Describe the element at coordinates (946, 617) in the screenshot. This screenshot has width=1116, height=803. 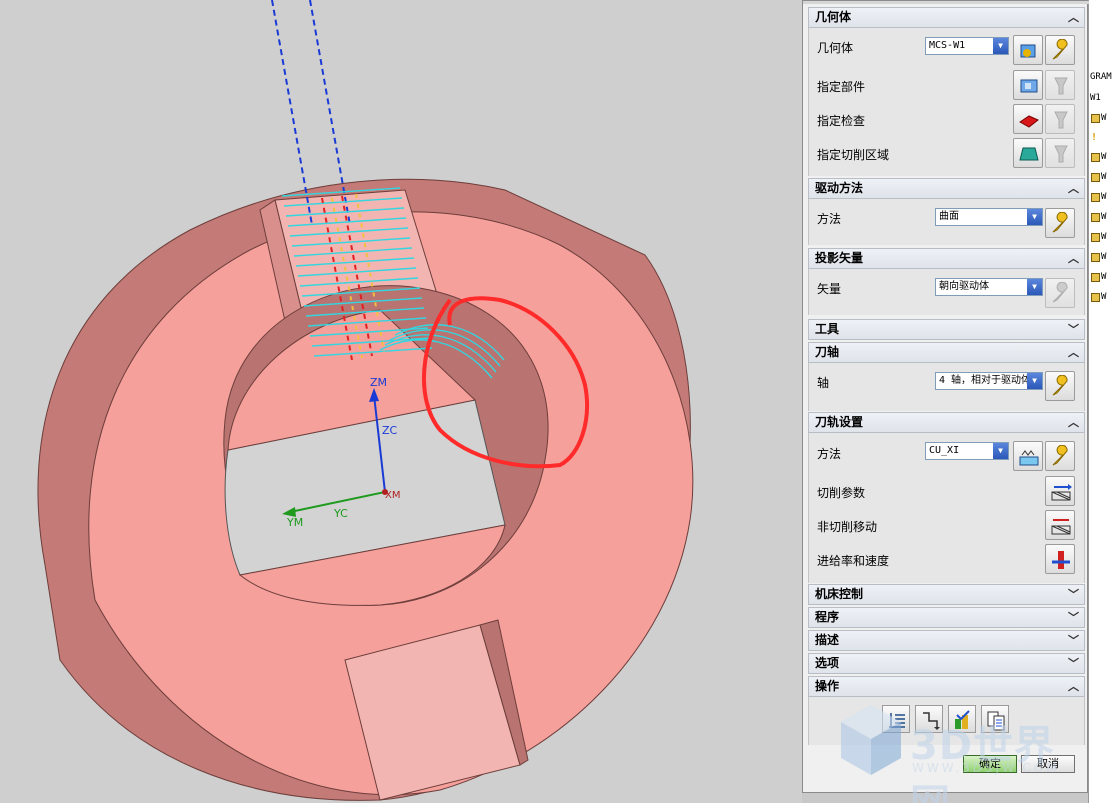
I see `section-header-program: 程序 ﹀` at that location.